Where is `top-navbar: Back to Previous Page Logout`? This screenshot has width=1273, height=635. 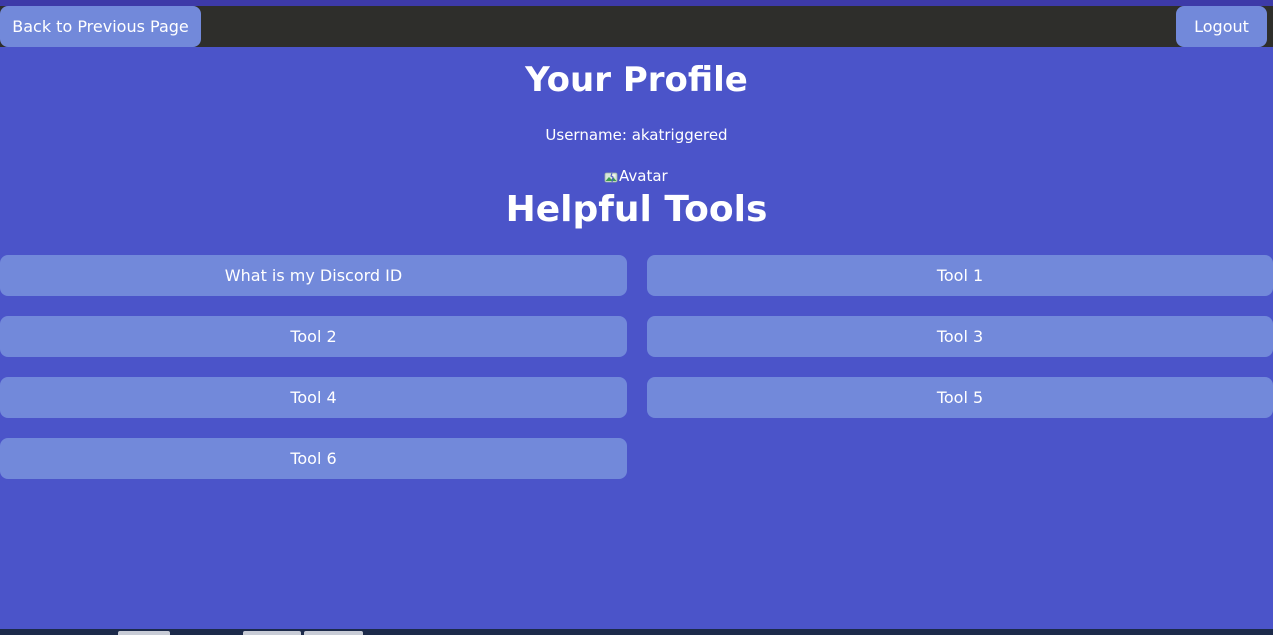
top-navbar: Back to Previous Page Logout is located at coordinates (636, 26).